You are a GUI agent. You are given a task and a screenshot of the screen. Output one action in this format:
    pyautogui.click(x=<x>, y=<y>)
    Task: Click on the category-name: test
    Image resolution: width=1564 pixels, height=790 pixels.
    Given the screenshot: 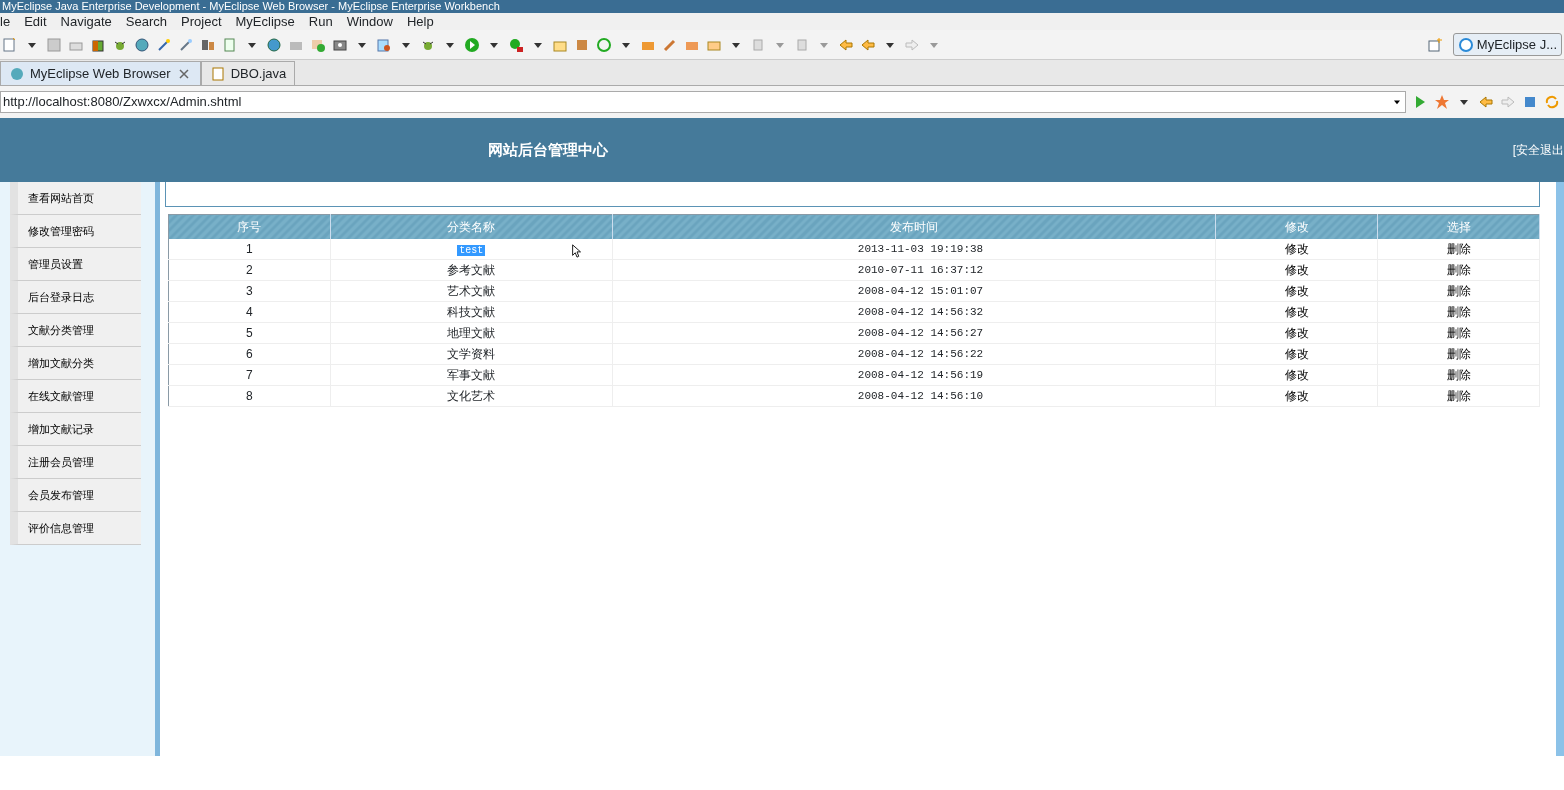 What is the action you would take?
    pyautogui.click(x=471, y=250)
    